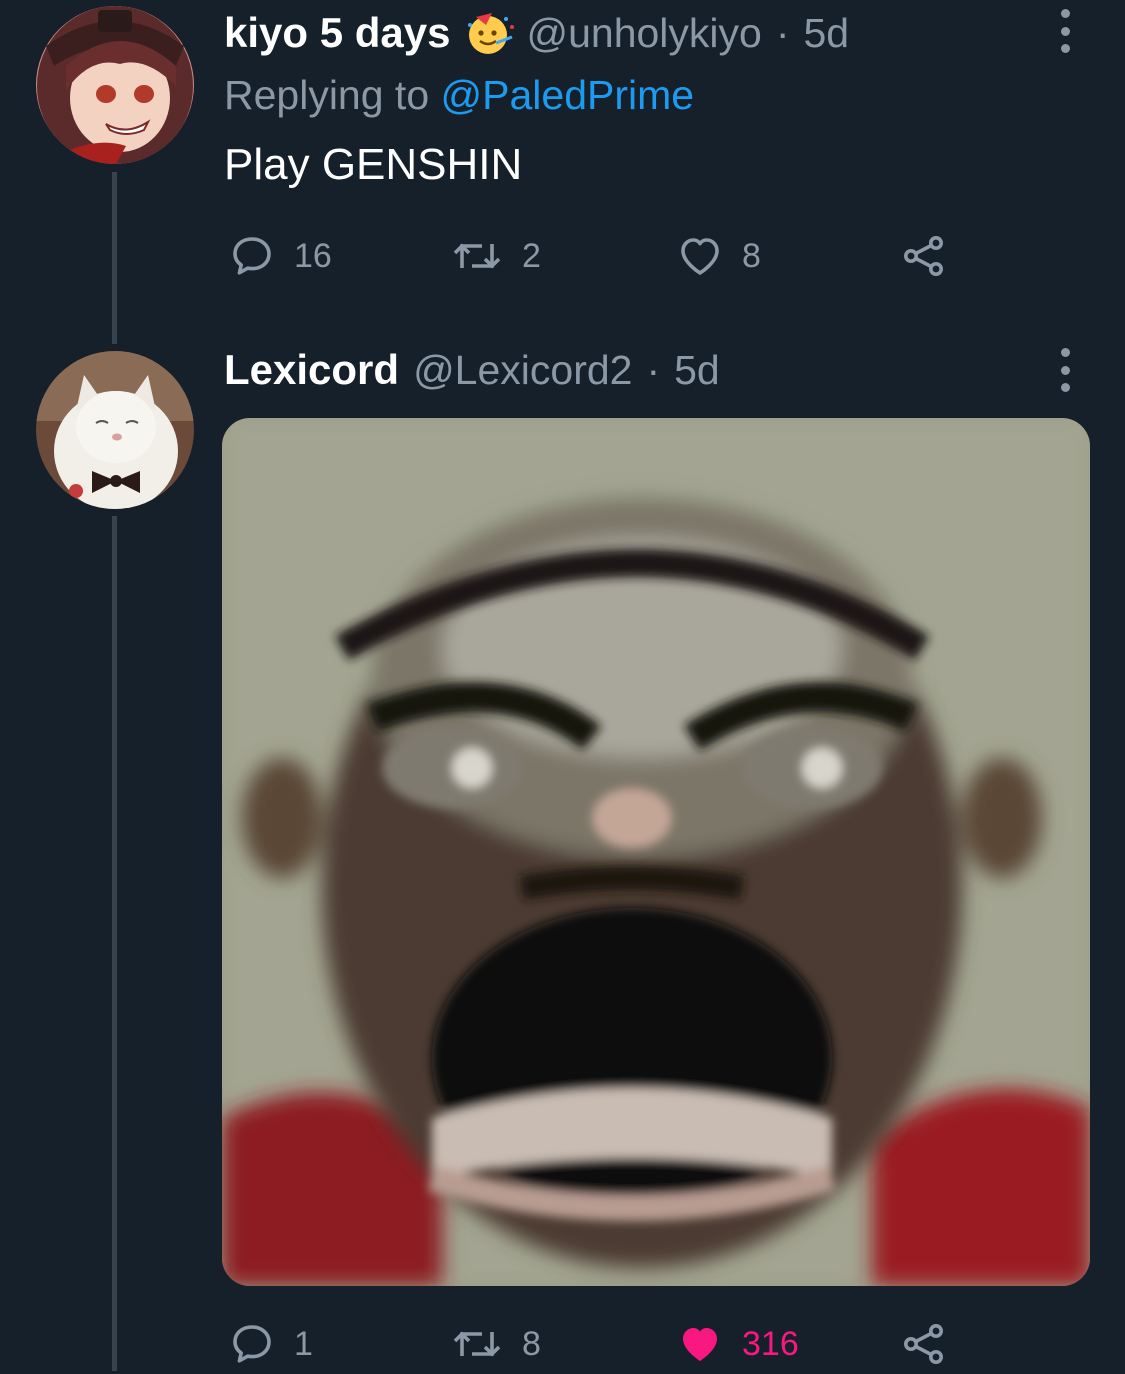 This screenshot has height=1374, width=1125. I want to click on display-name: kiyo 5 days, so click(337, 33).